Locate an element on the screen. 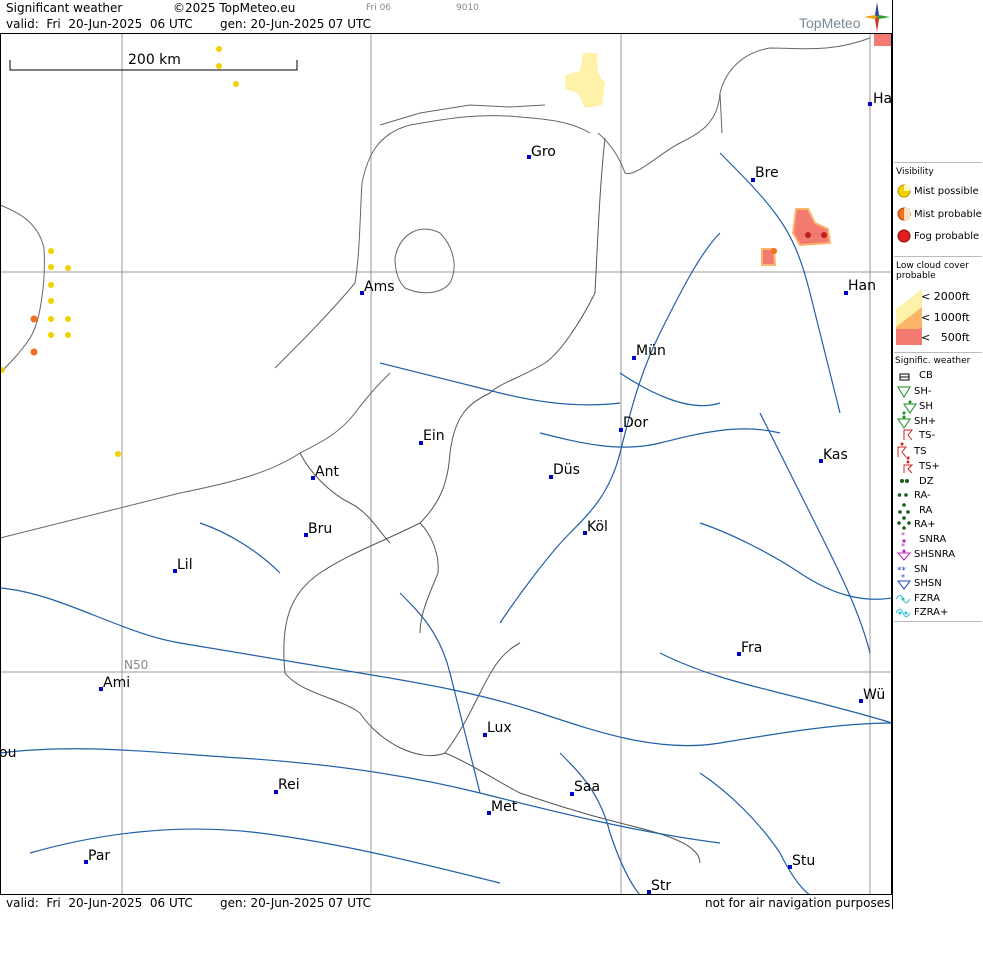  city-marker: Wü is located at coordinates (872, 695).